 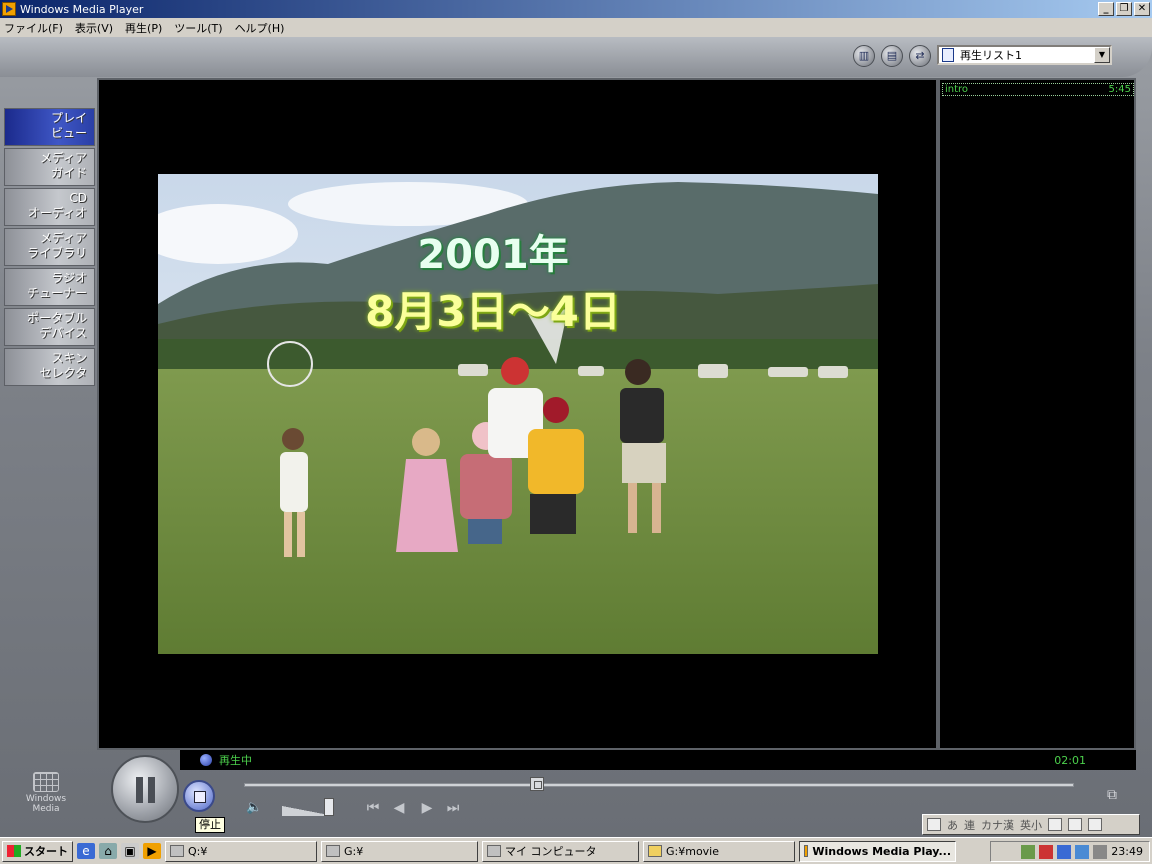 I want to click on window-controls: _ ❐ ✕, so click(x=1124, y=9).